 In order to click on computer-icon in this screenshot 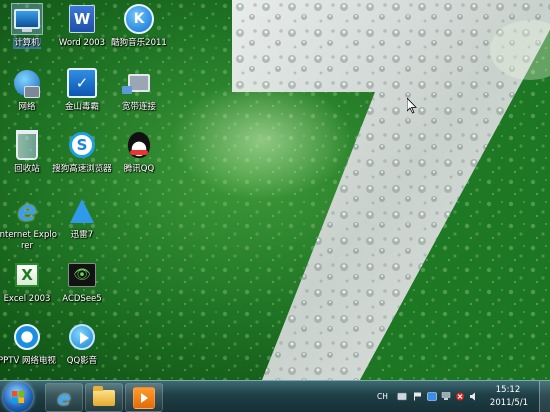, I will do `click(27, 19)`.